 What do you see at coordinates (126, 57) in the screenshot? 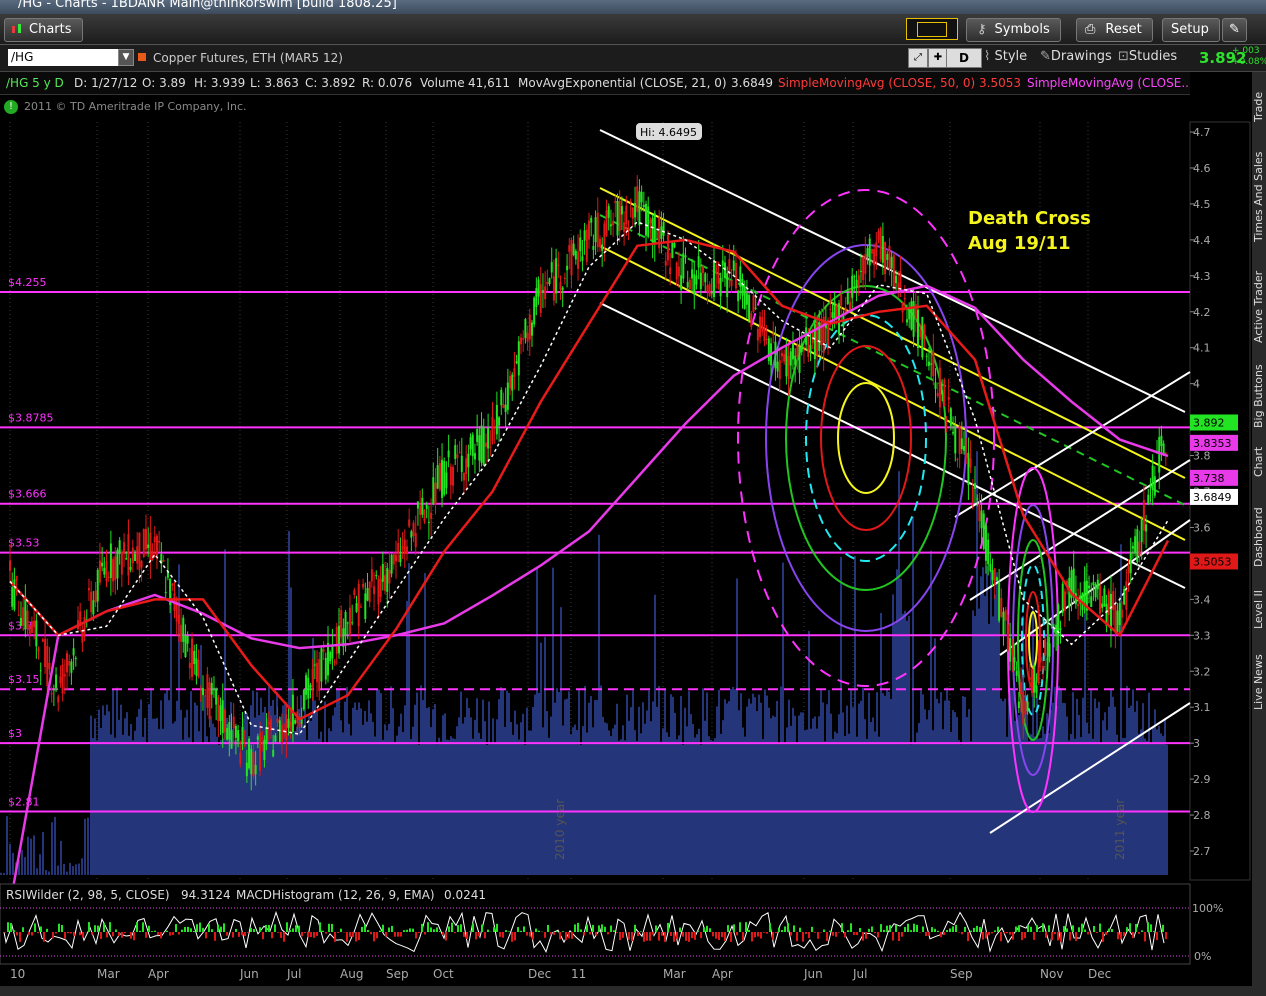
I see `symbol-dropdown-icon: ▼` at bounding box center [126, 57].